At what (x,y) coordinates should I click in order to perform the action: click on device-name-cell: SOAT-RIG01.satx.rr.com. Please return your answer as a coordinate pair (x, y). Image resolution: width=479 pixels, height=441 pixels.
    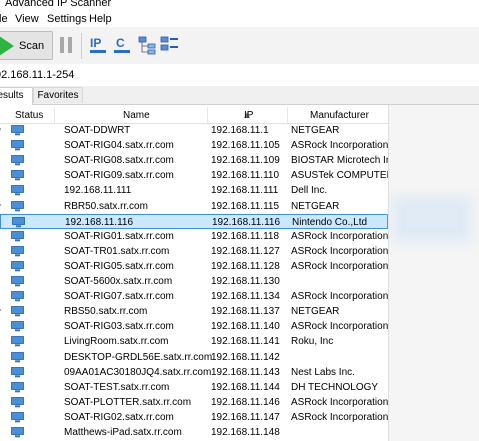
    Looking at the image, I should click on (119, 236).